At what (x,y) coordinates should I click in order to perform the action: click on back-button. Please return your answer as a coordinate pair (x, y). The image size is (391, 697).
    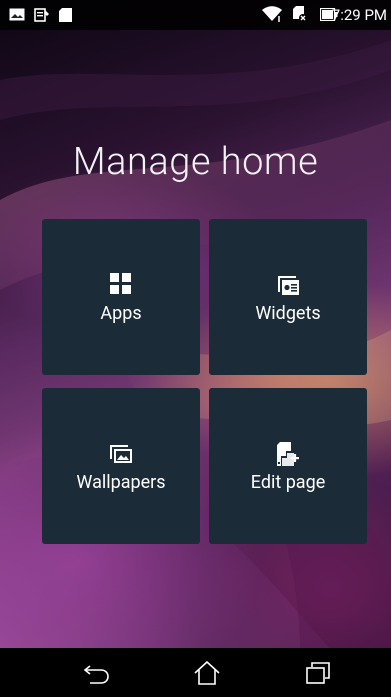
    Looking at the image, I should click on (97, 673).